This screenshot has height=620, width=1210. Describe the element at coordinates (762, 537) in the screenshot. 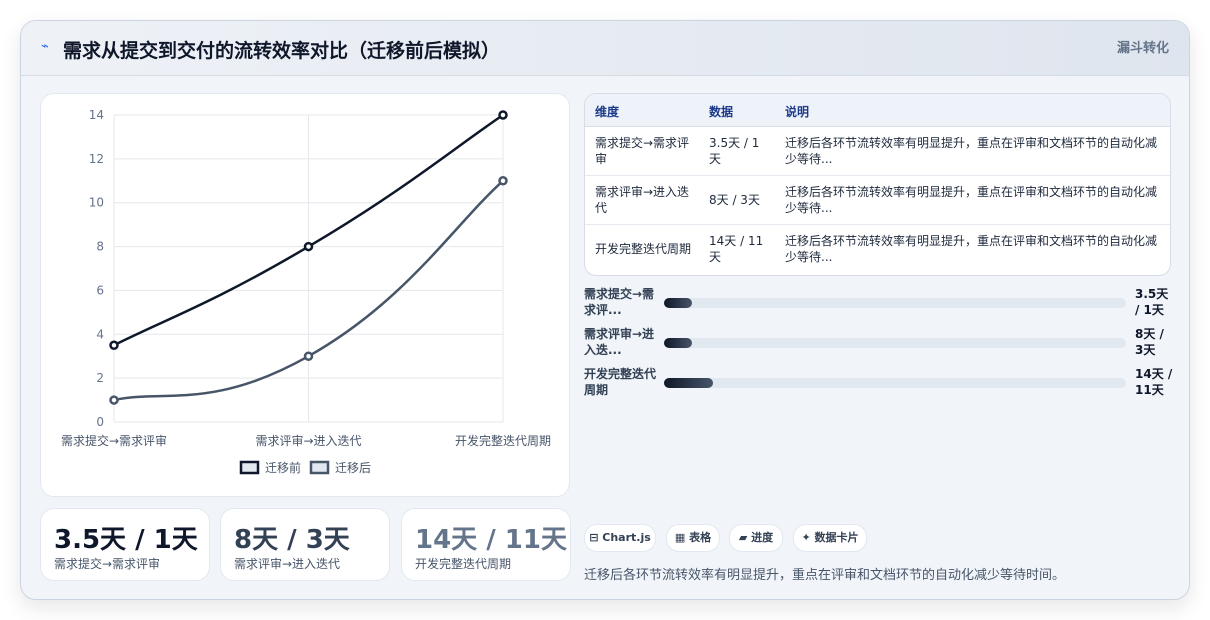

I see `pill-label: 进度` at that location.